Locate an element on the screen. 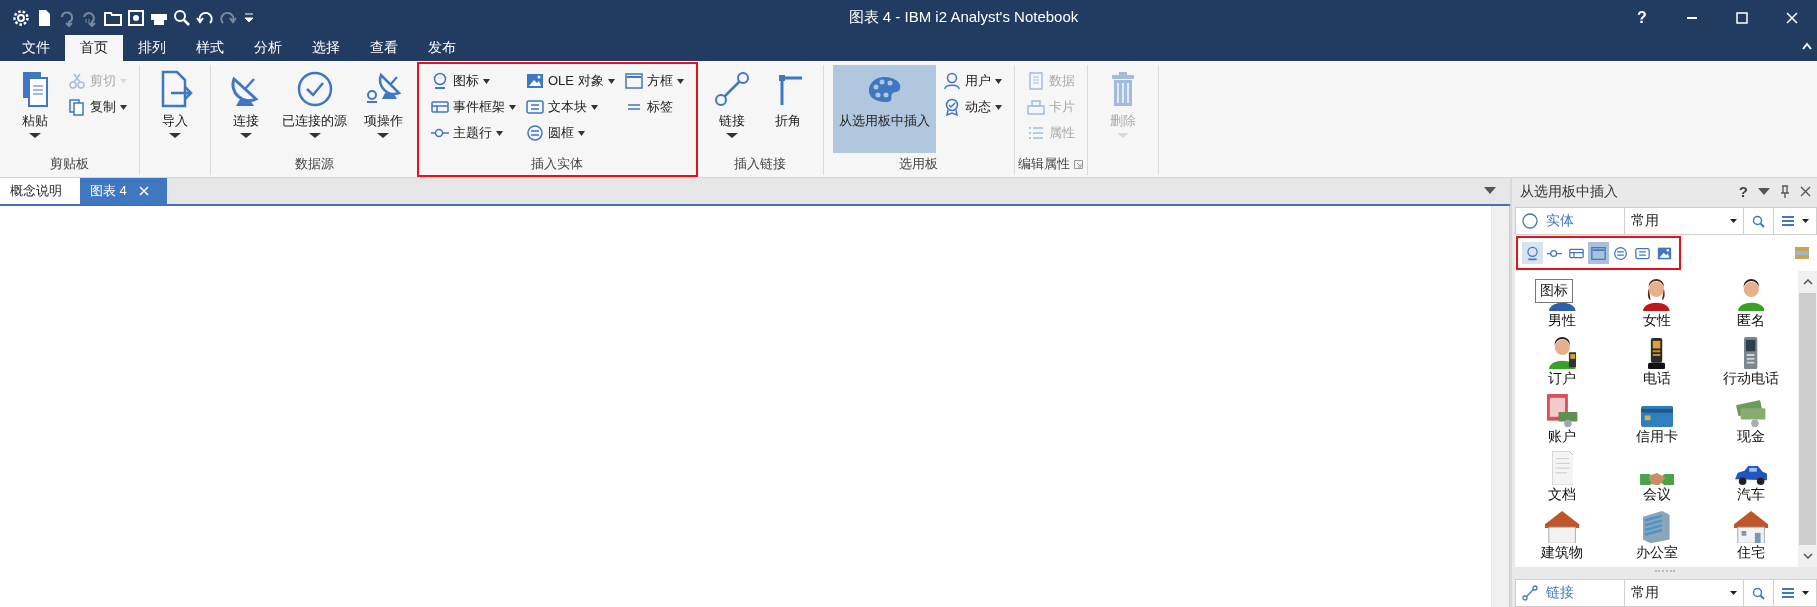 This screenshot has width=1817, height=607. ribbon-button: 主题行 is located at coordinates (473, 133).